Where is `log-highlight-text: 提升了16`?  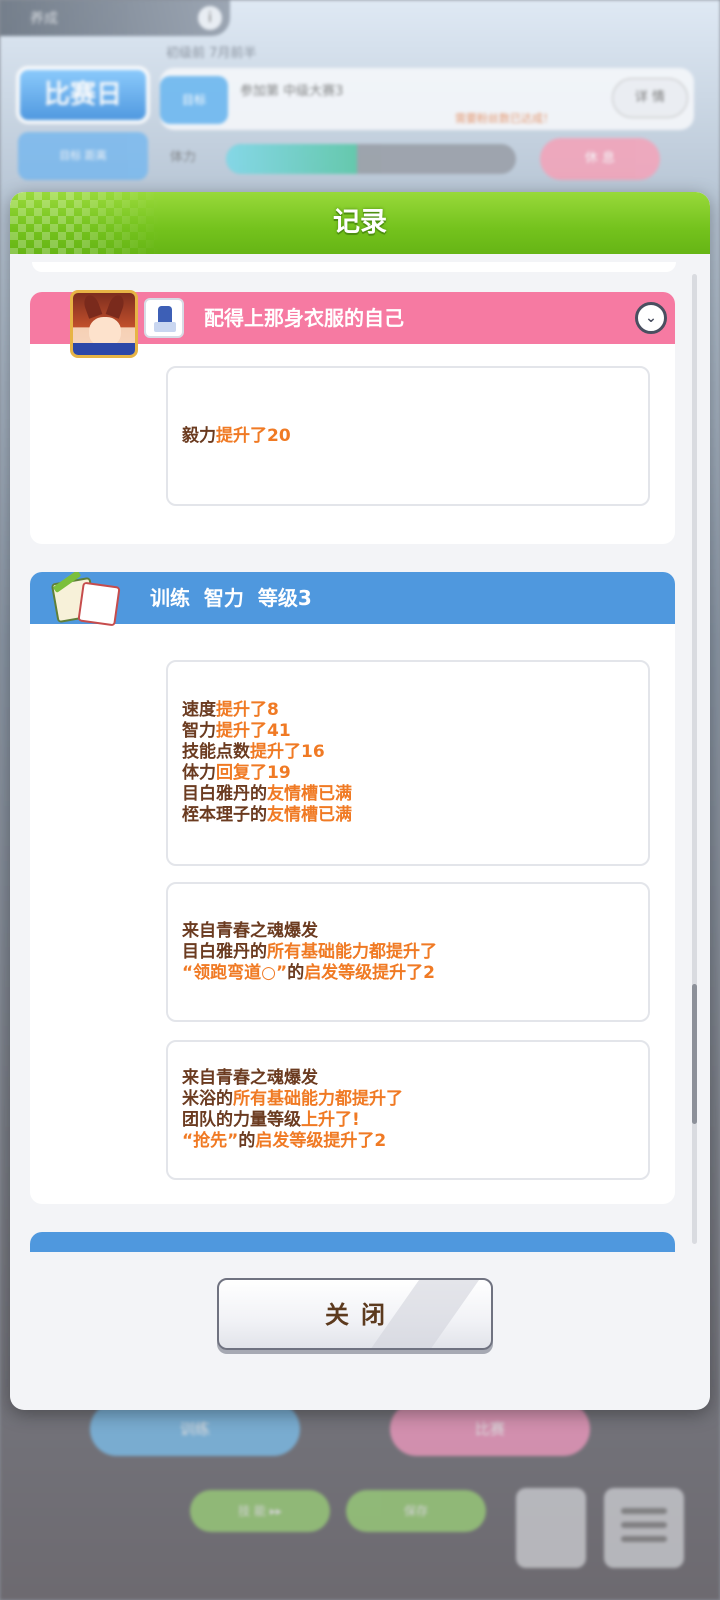 log-highlight-text: 提升了16 is located at coordinates (287, 752).